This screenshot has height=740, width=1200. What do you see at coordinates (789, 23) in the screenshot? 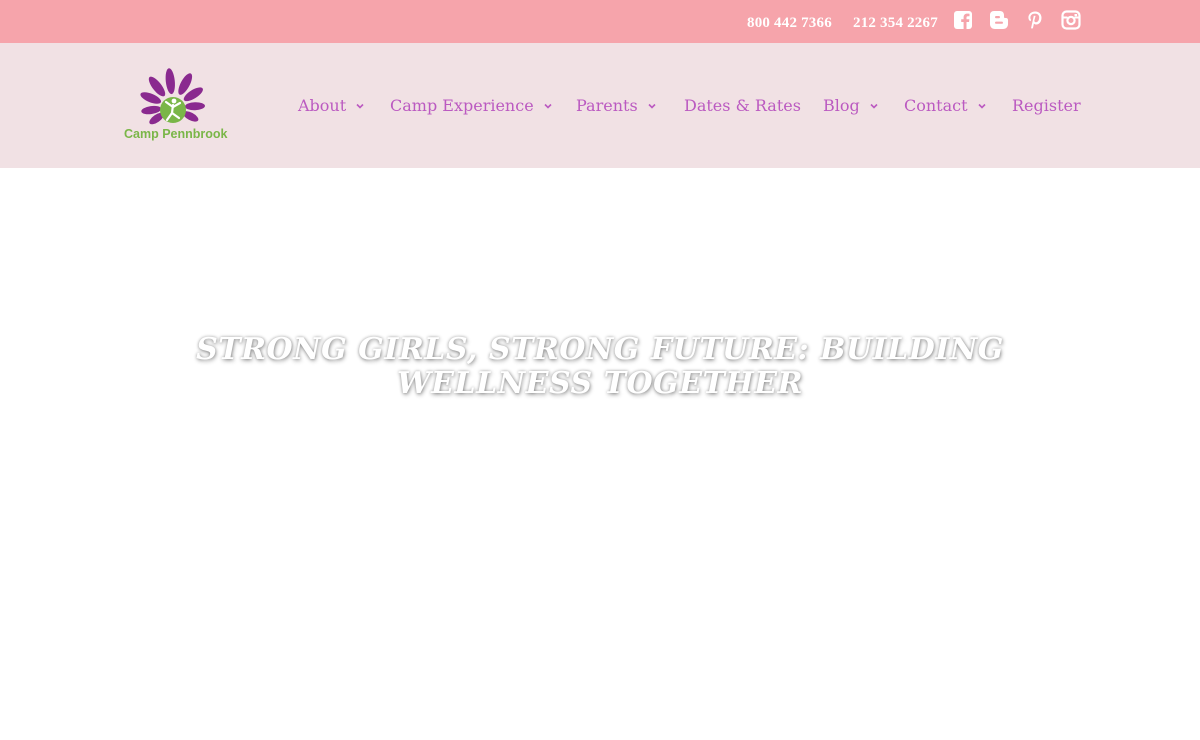
I see `phone-link-1: 800 442 7366` at bounding box center [789, 23].